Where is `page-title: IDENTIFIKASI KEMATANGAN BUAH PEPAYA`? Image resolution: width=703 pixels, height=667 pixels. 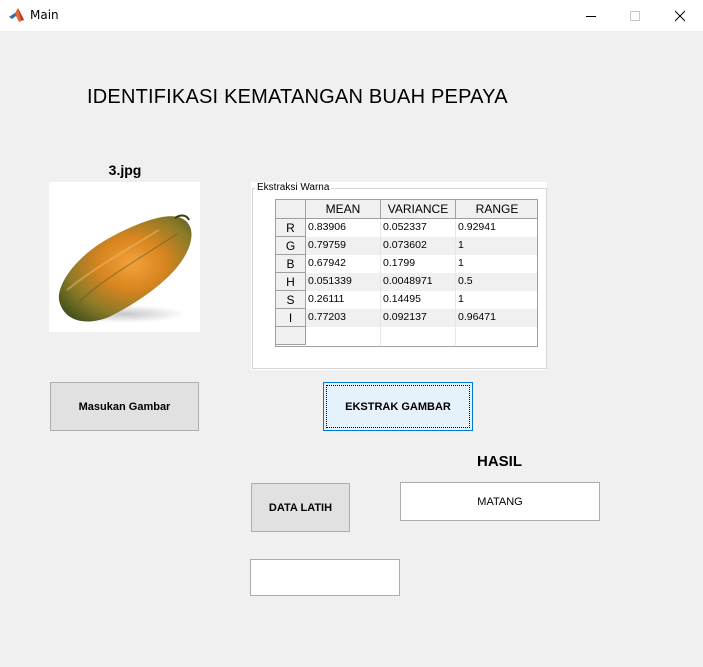 page-title: IDENTIFIKASI KEMATANGAN BUAH PEPAYA is located at coordinates (297, 97).